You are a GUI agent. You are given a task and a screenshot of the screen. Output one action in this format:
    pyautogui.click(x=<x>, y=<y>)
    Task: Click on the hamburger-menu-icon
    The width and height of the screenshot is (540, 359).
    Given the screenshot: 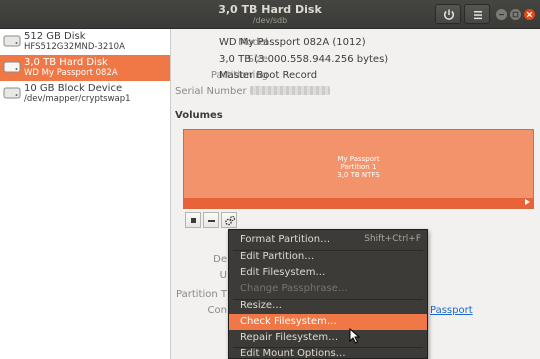 What is the action you would take?
    pyautogui.click(x=478, y=15)
    